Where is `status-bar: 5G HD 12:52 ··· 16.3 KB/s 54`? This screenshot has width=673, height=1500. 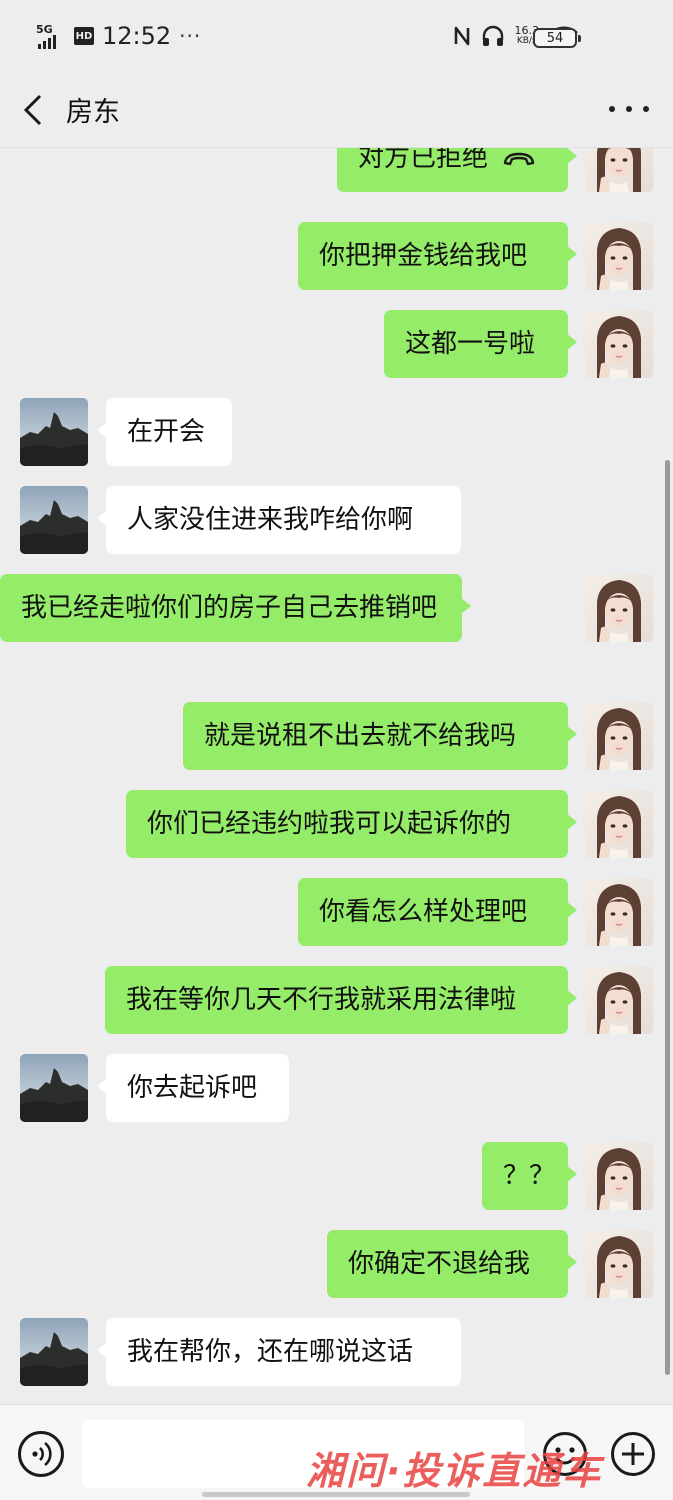
status-bar: 5G HD 12:52 ··· 16.3 KB/s 54 is located at coordinates (336, 36).